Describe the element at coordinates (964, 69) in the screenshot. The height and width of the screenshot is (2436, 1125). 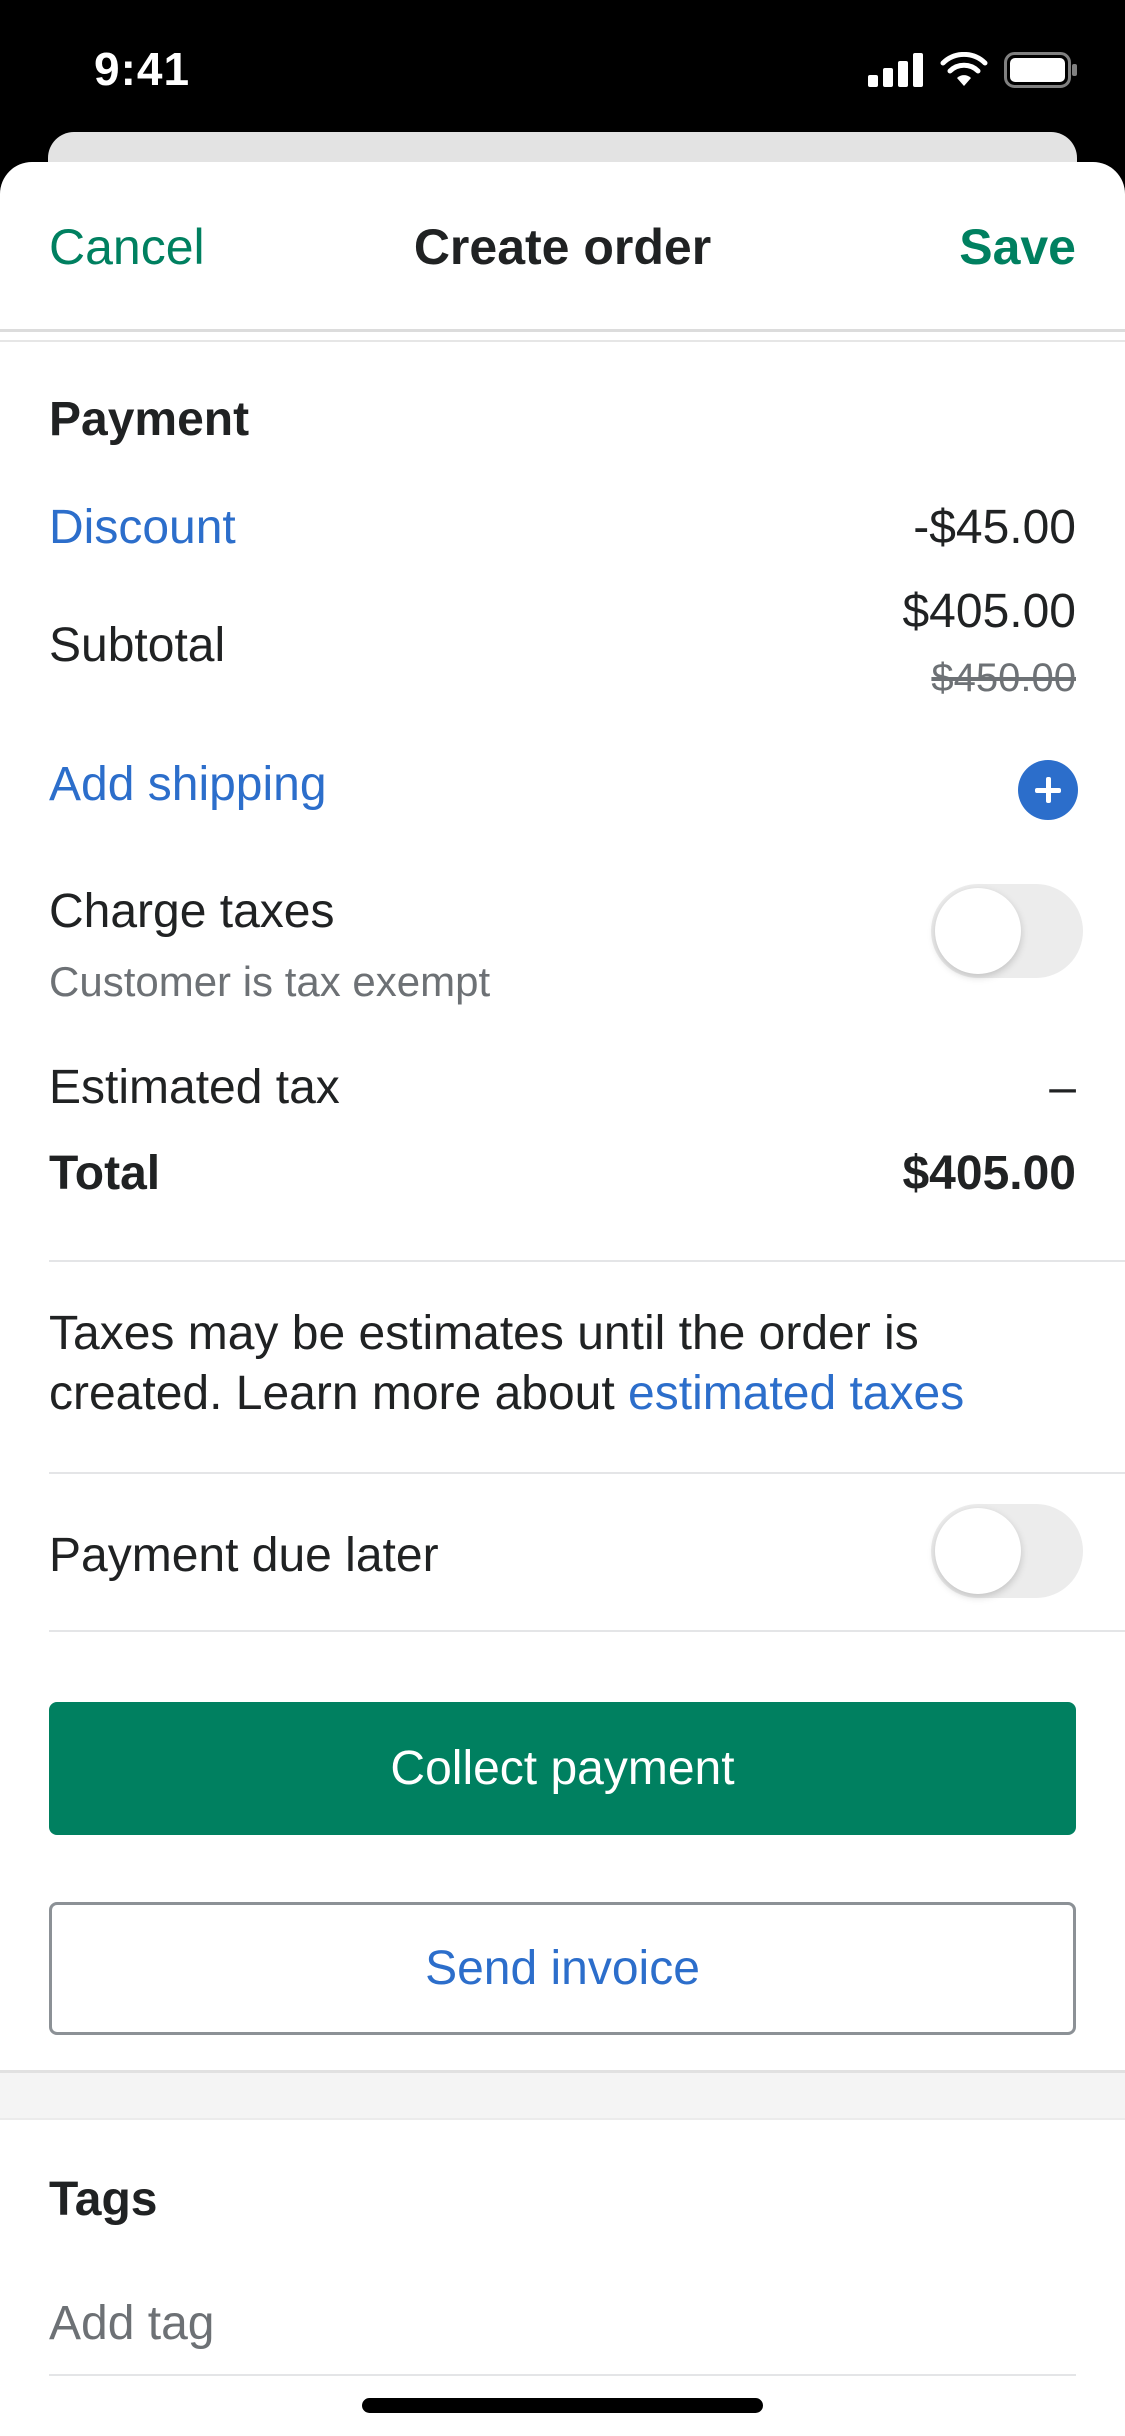
I see `wifi-icon` at that location.